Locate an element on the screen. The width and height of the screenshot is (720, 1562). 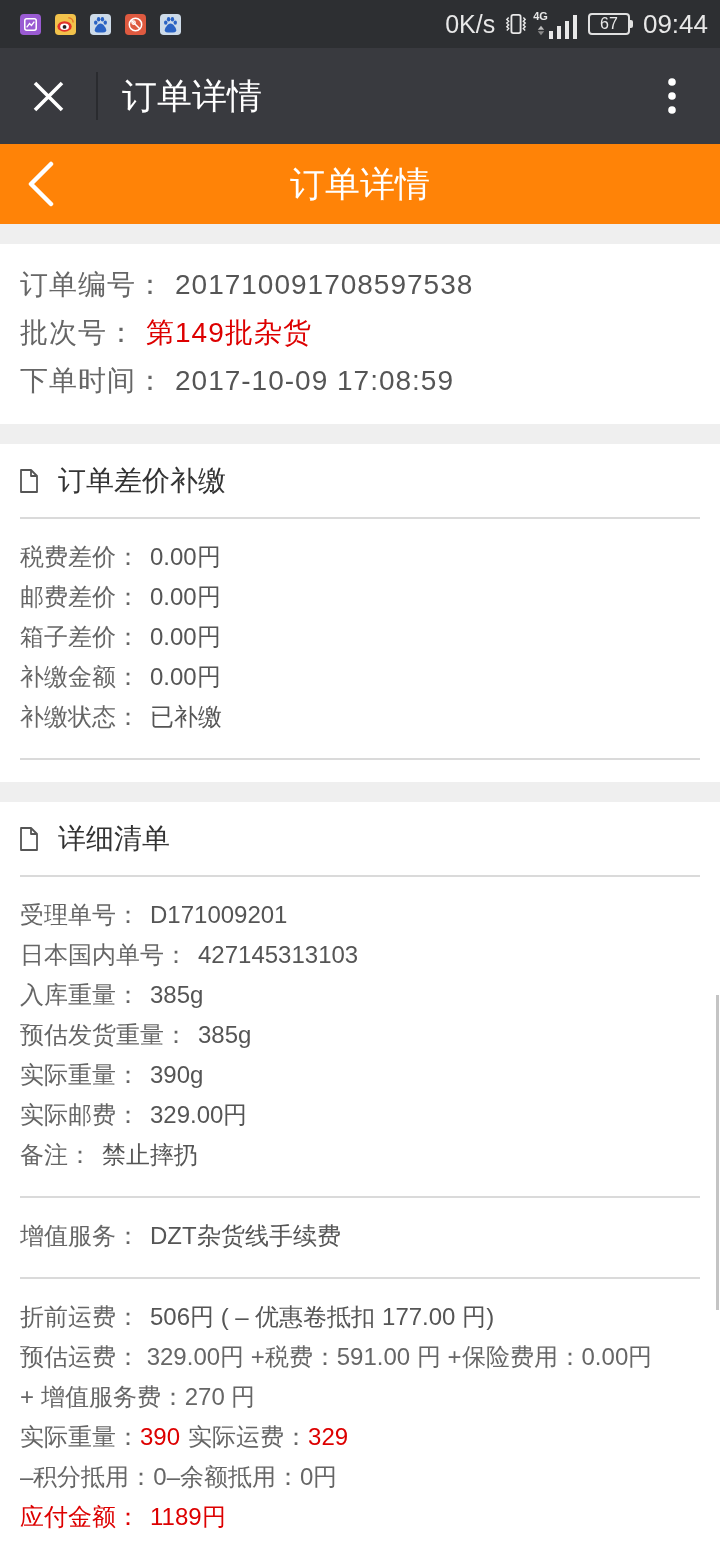
field-value: 329 is located at coordinates (328, 1436).